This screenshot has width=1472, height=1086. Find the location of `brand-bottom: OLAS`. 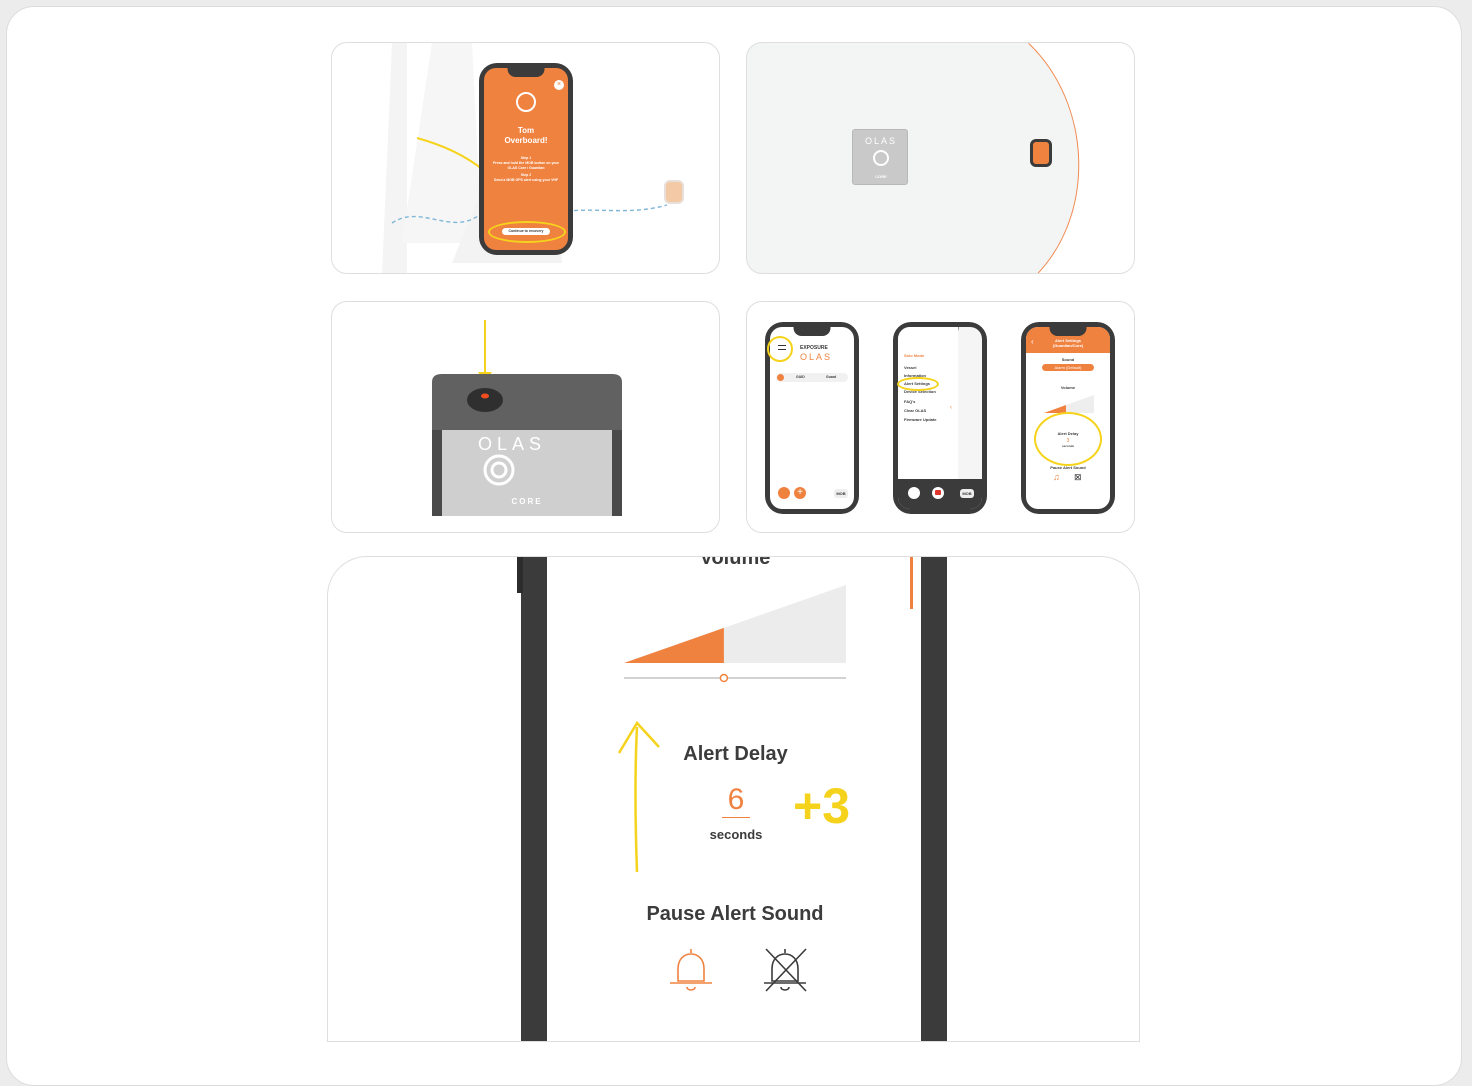

brand-bottom: OLAS is located at coordinates (816, 356).